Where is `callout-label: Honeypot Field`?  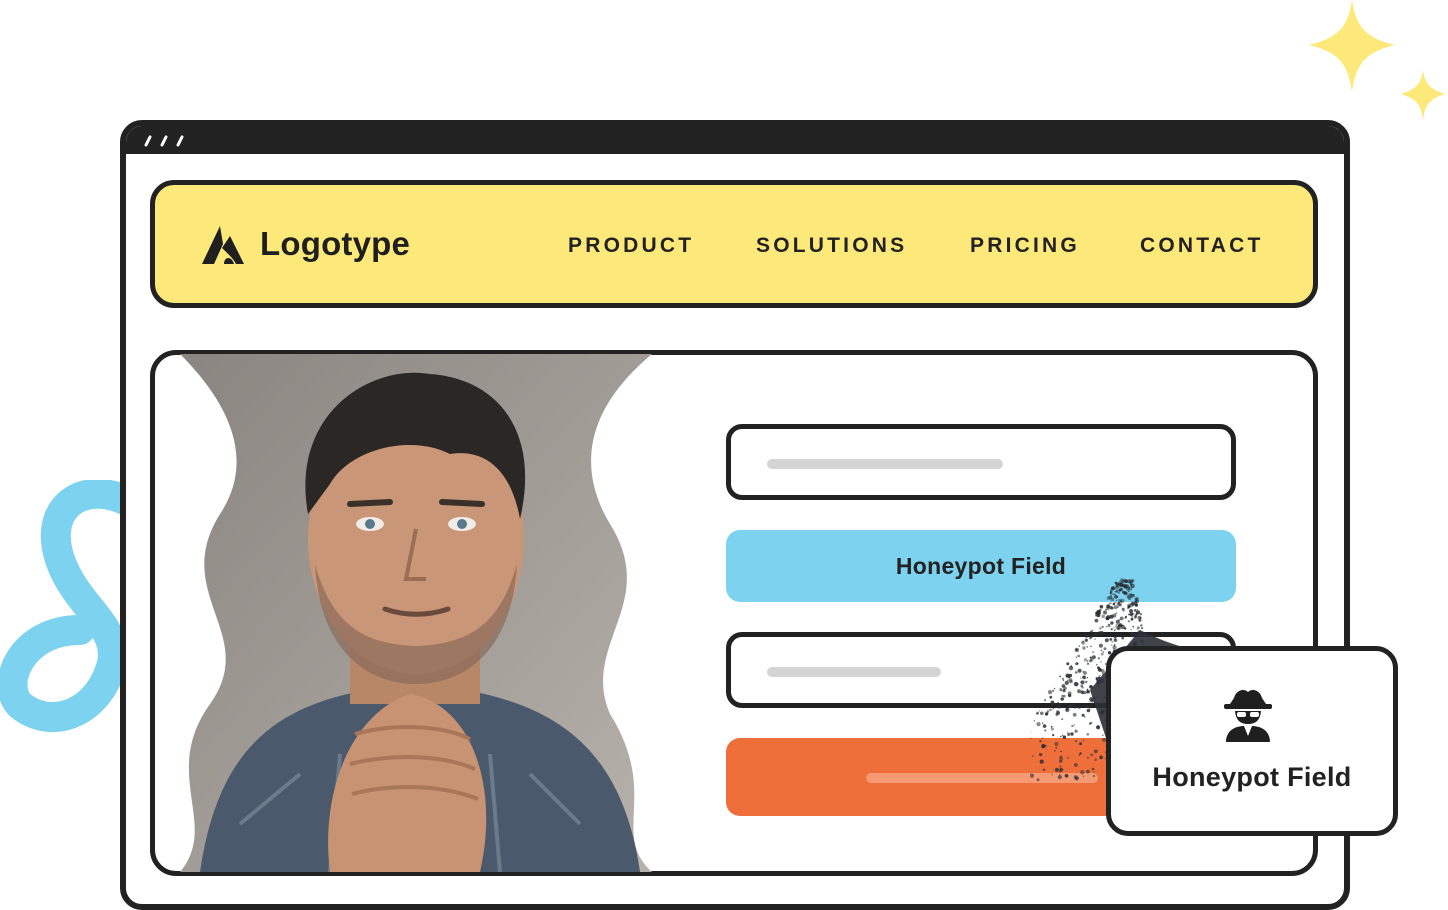
callout-label: Honeypot Field is located at coordinates (1252, 777).